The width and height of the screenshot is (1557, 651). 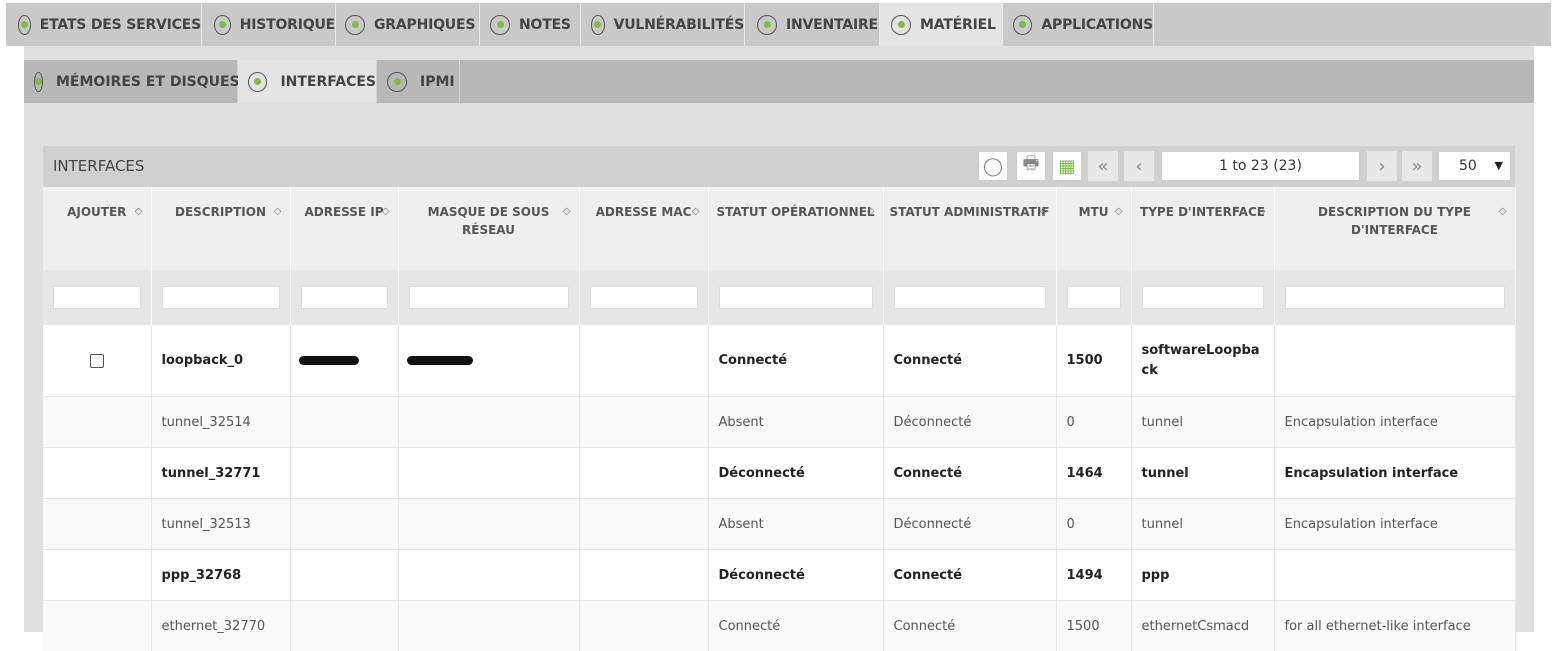 What do you see at coordinates (1202, 626) in the screenshot?
I see `cell-type: ethernetCsmacd` at bounding box center [1202, 626].